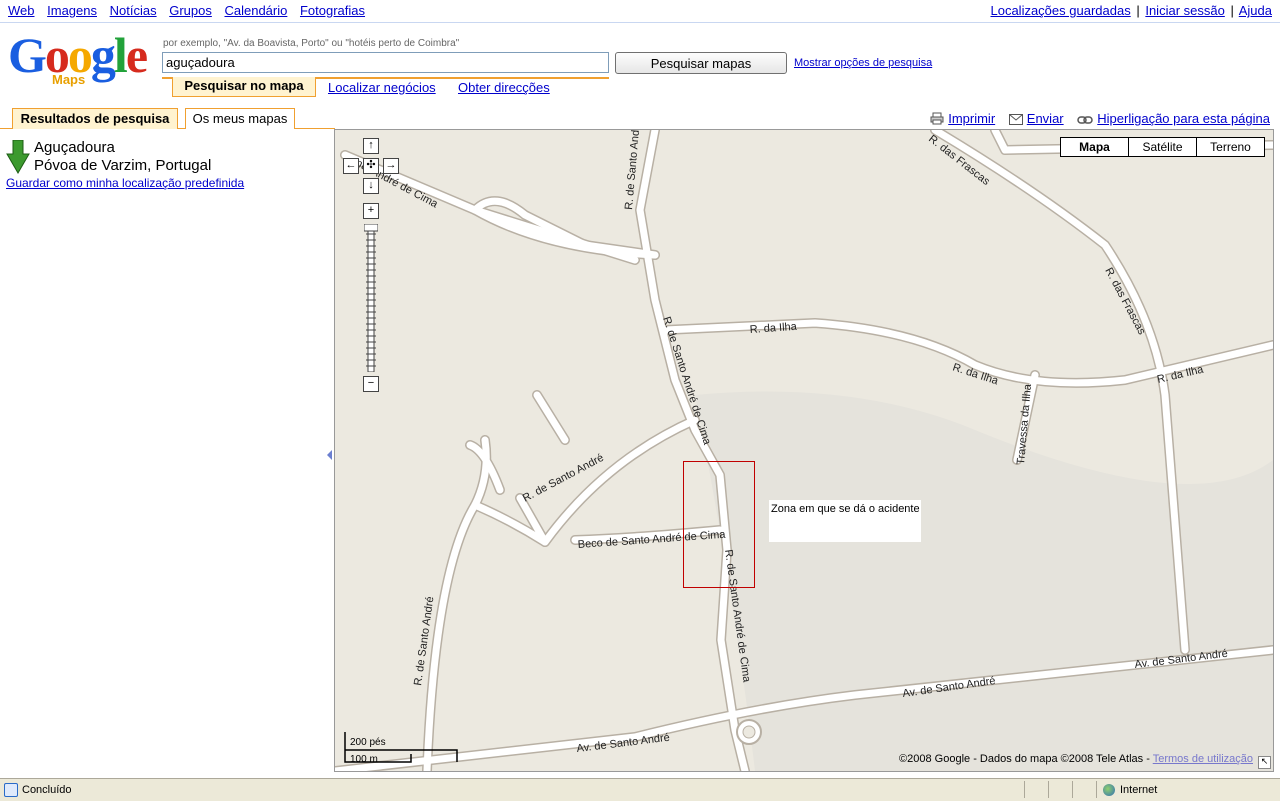 This screenshot has width=1280, height=801. What do you see at coordinates (95, 118) in the screenshot?
I see `tab-search-results: Resultados de pesquisa` at bounding box center [95, 118].